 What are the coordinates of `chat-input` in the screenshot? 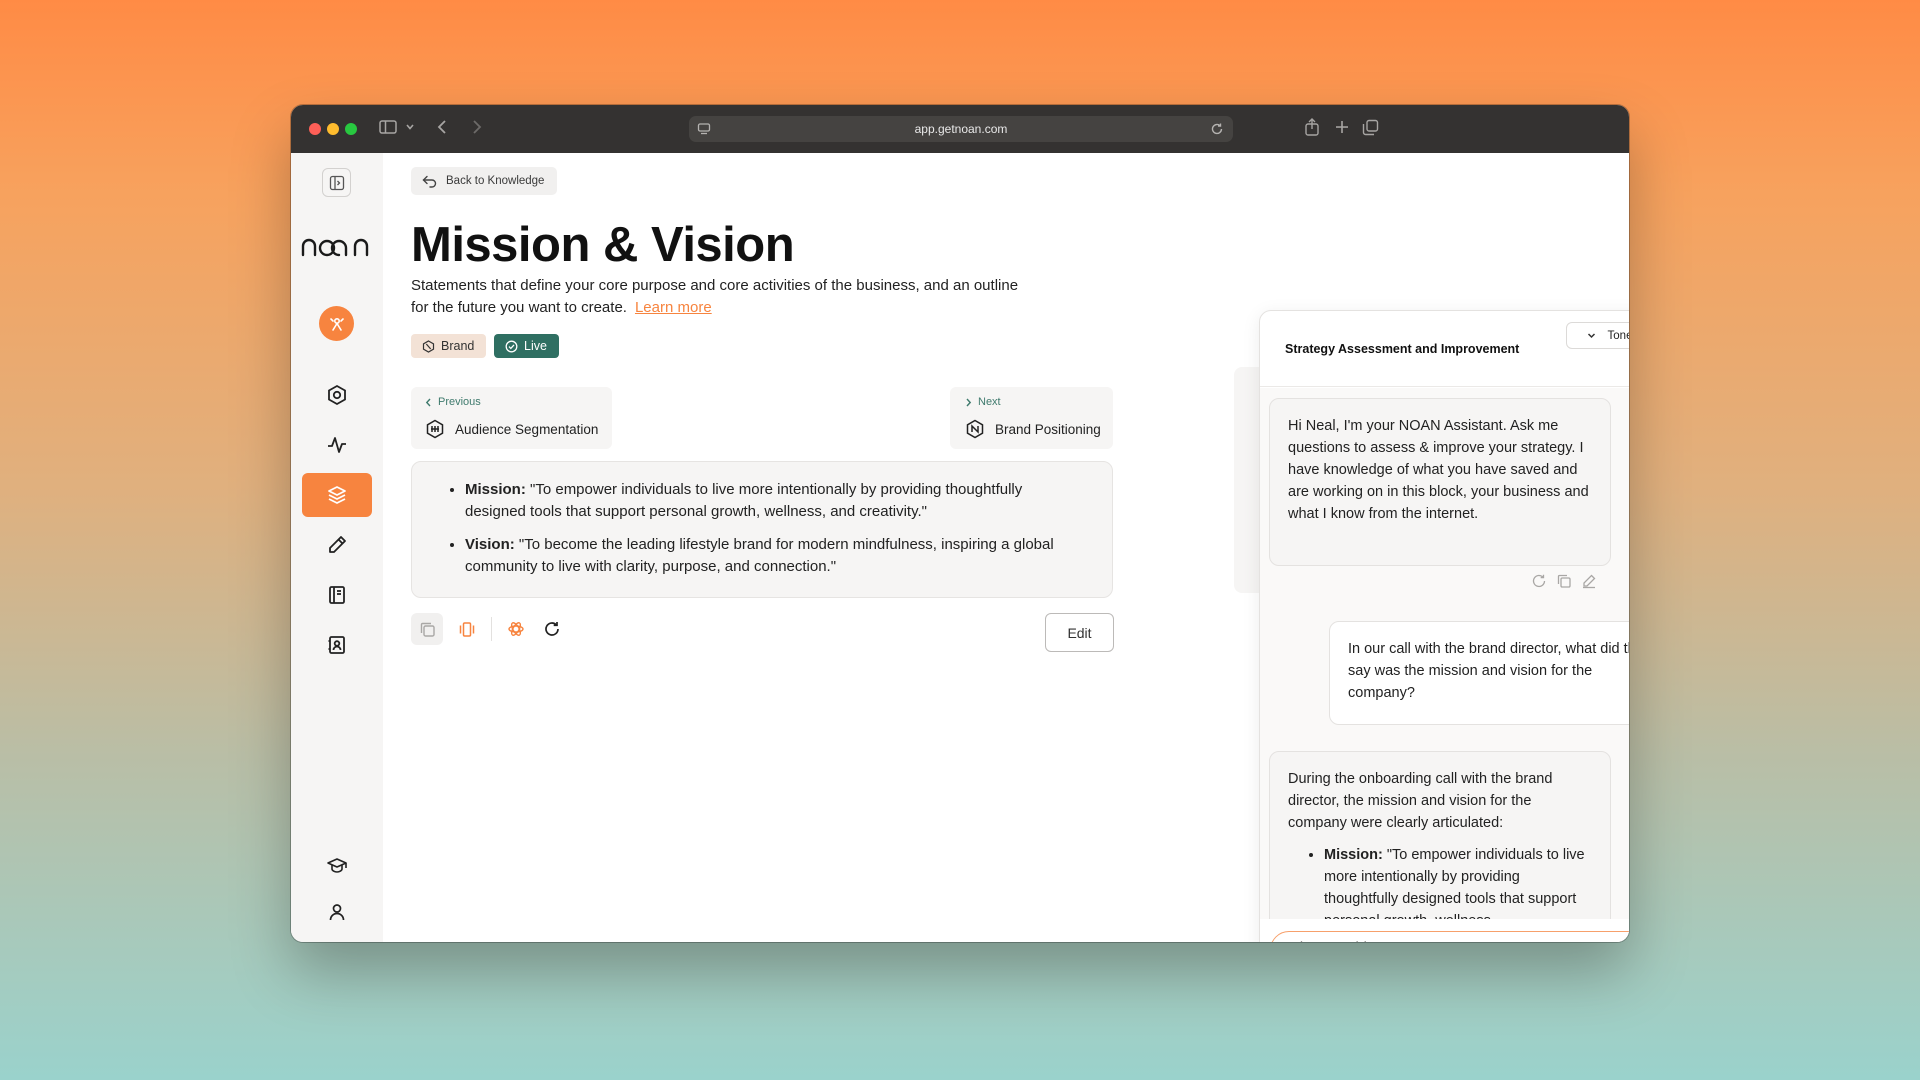 It's located at (1456, 941).